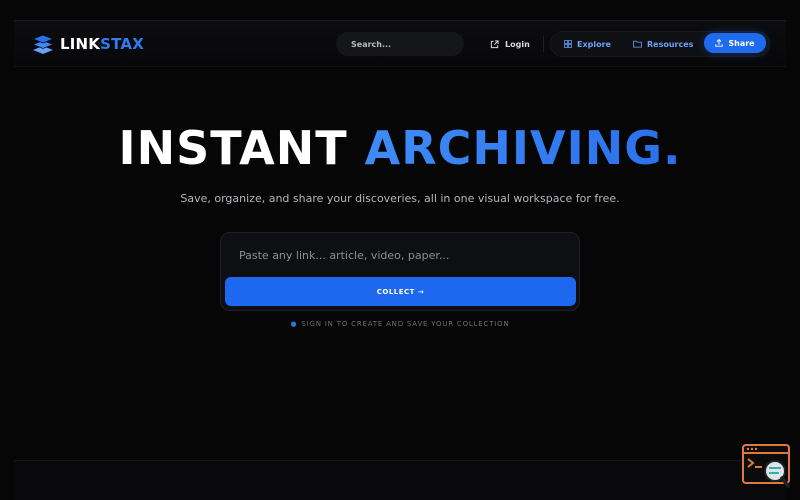  What do you see at coordinates (43, 44) in the screenshot?
I see `stack-logo-icon` at bounding box center [43, 44].